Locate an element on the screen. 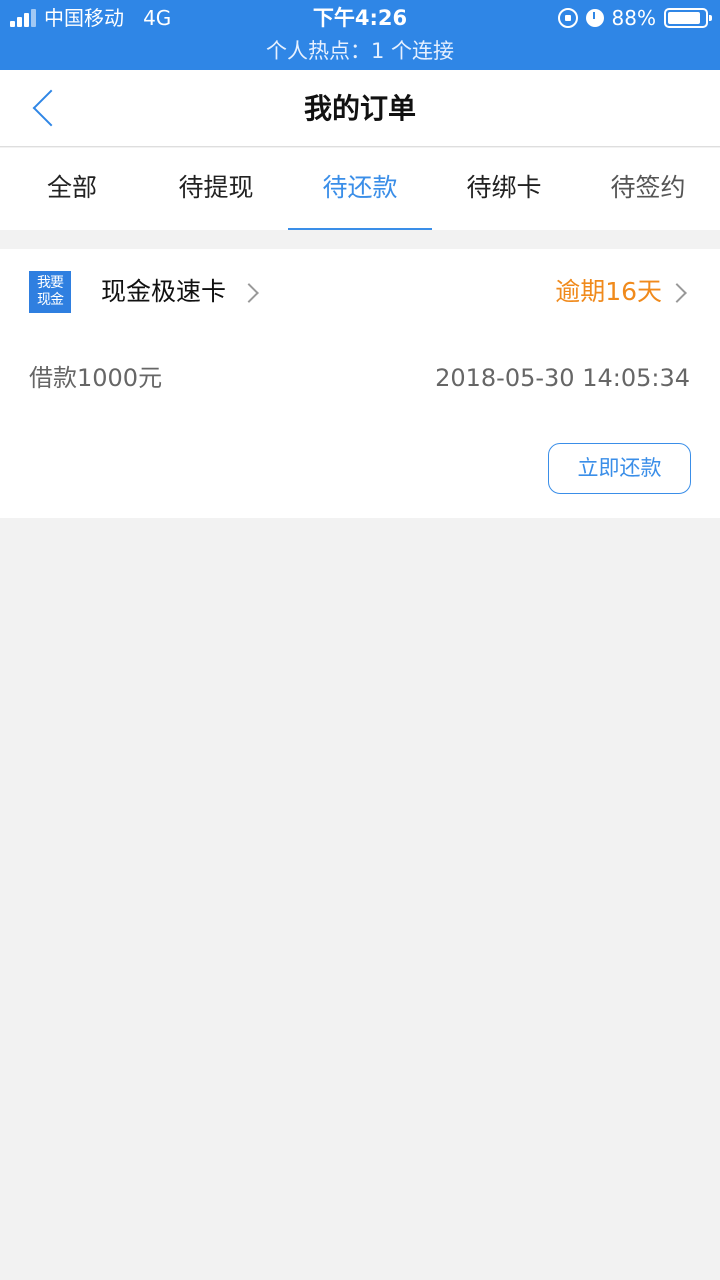  tab-pending-repay: 待还款 is located at coordinates (360, 189).